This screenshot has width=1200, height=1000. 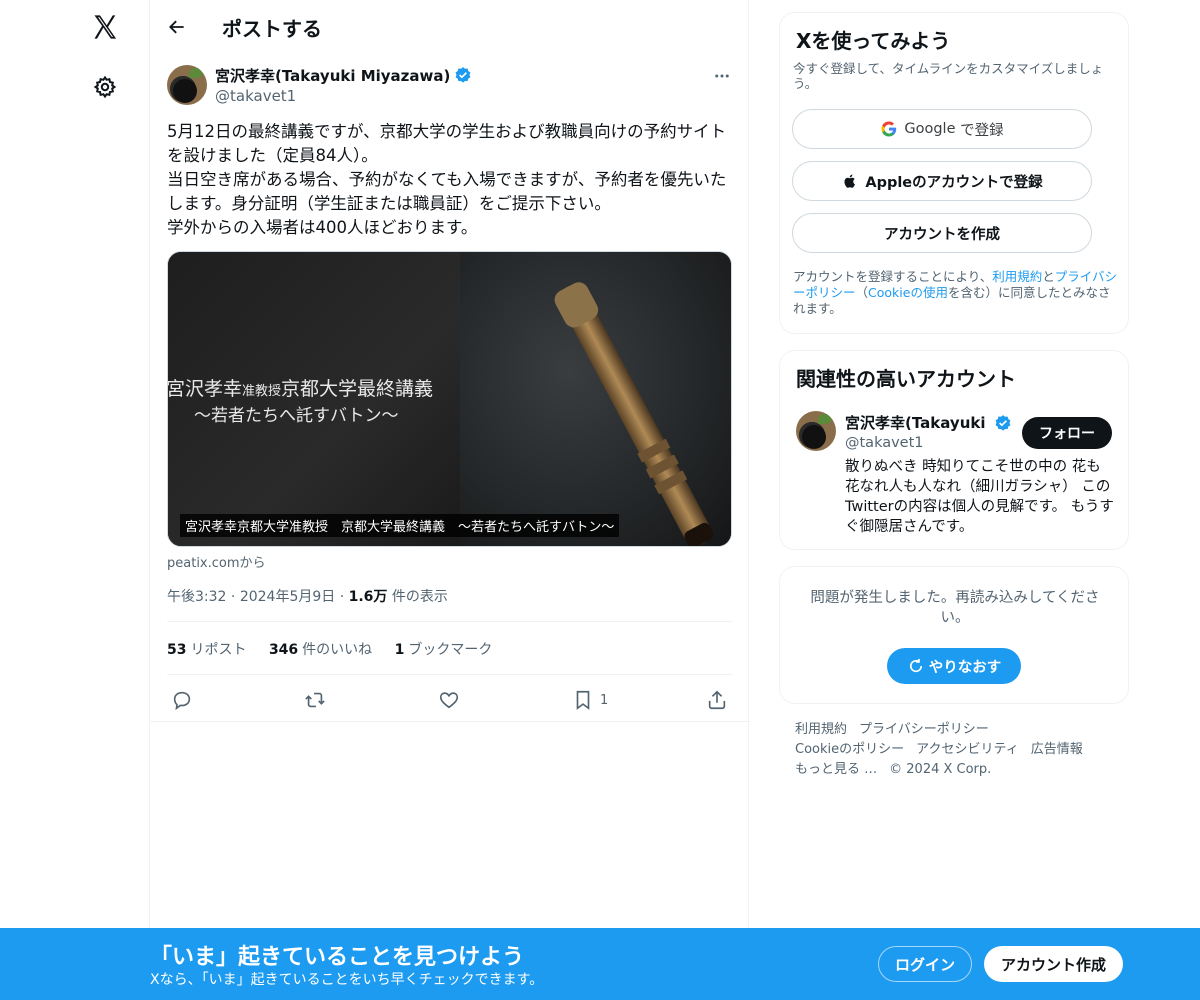 I want to click on author-name-text: 宮沢孝幸(Takayuki Miyazawa), so click(x=333, y=76).